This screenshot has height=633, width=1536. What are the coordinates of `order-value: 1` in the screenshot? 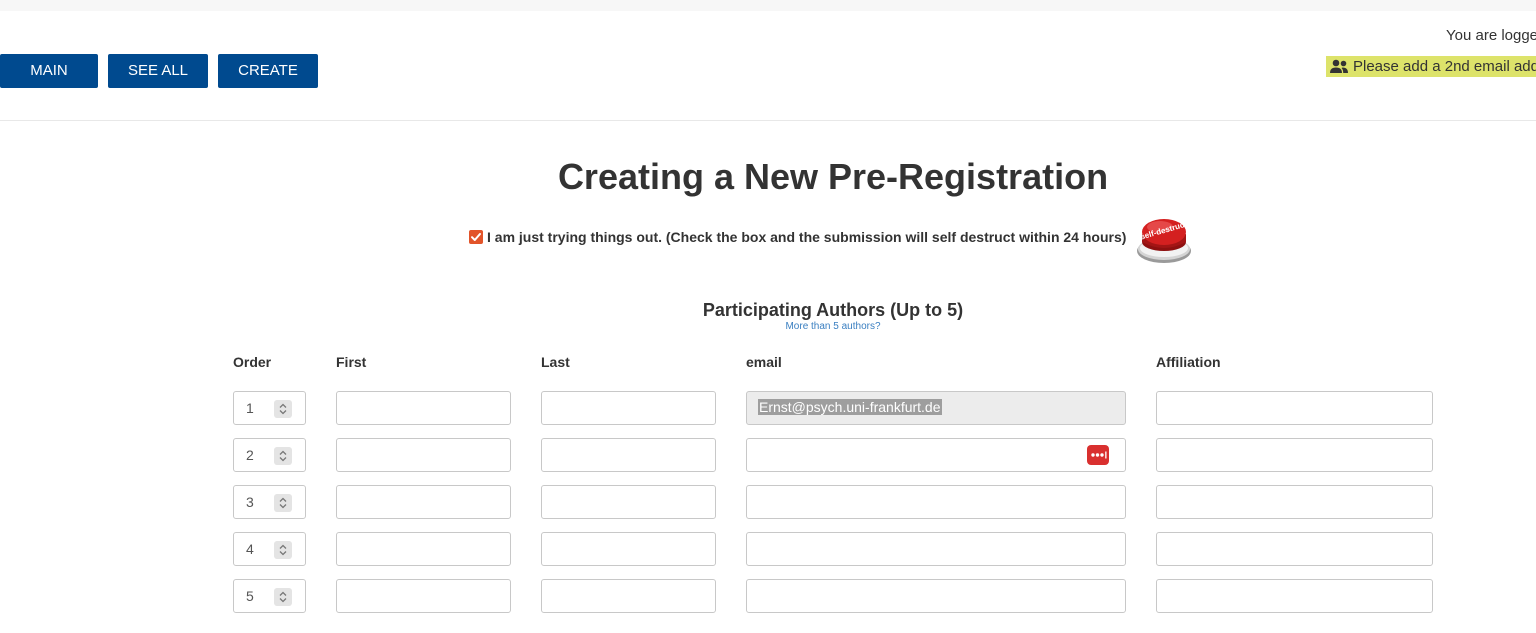 It's located at (250, 408).